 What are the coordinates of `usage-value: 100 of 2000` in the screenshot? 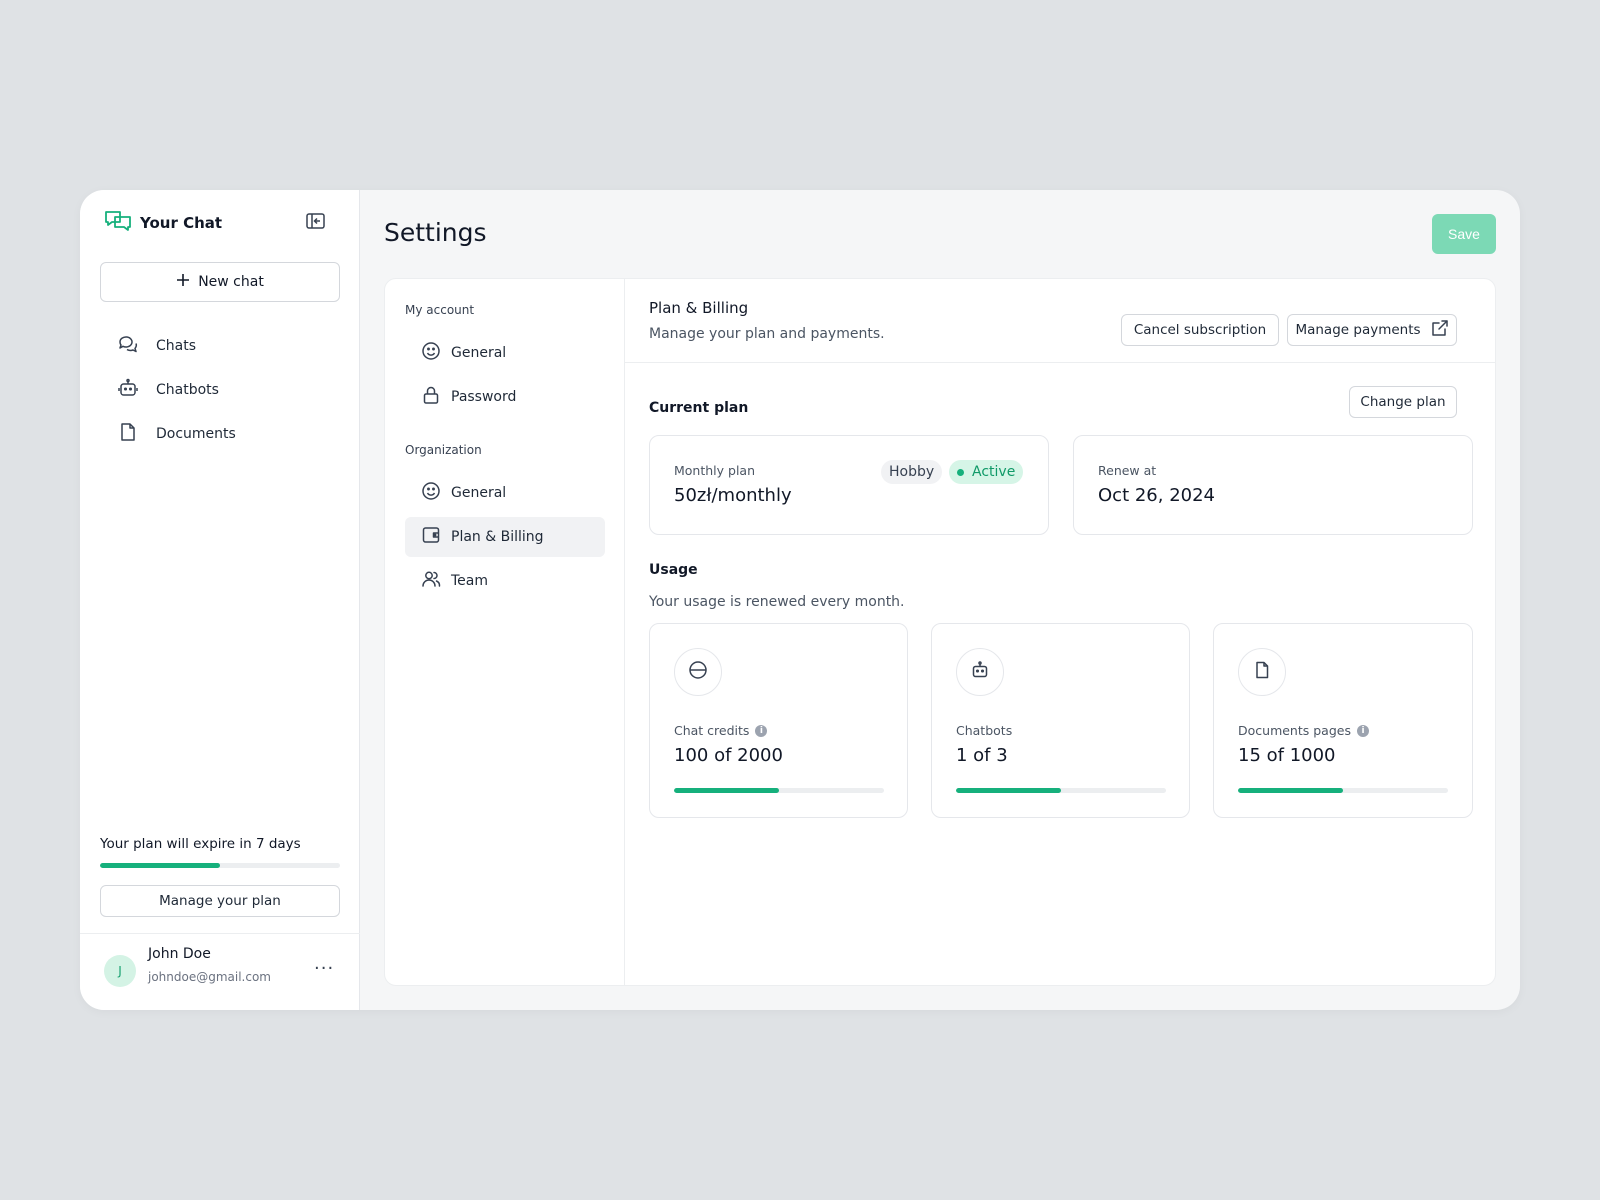 It's located at (728, 755).